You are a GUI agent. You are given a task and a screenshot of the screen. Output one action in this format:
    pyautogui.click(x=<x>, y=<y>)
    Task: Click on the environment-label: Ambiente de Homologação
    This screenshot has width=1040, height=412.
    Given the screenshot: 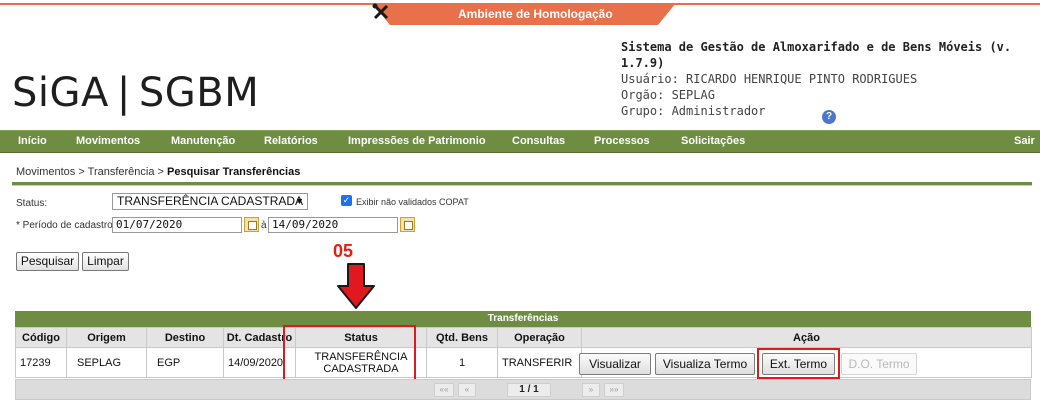 What is the action you would take?
    pyautogui.click(x=535, y=14)
    